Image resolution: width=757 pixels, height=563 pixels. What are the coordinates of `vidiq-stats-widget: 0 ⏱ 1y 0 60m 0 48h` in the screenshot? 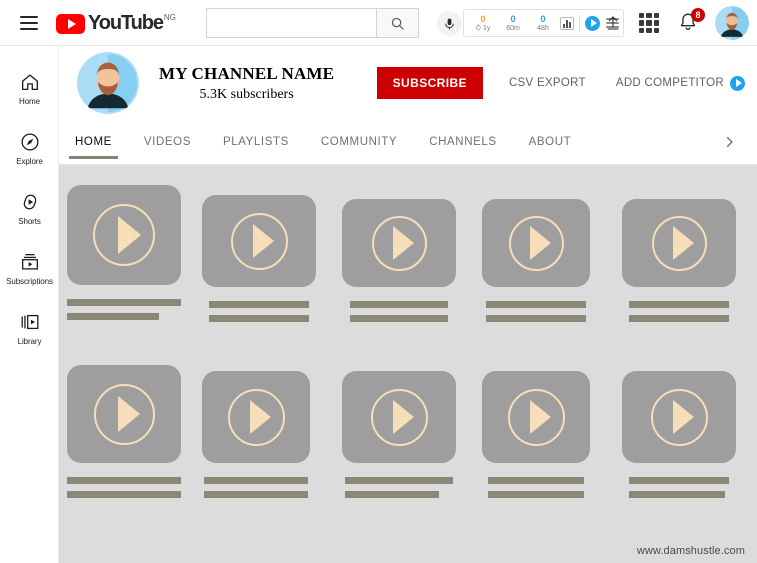 It's located at (543, 23).